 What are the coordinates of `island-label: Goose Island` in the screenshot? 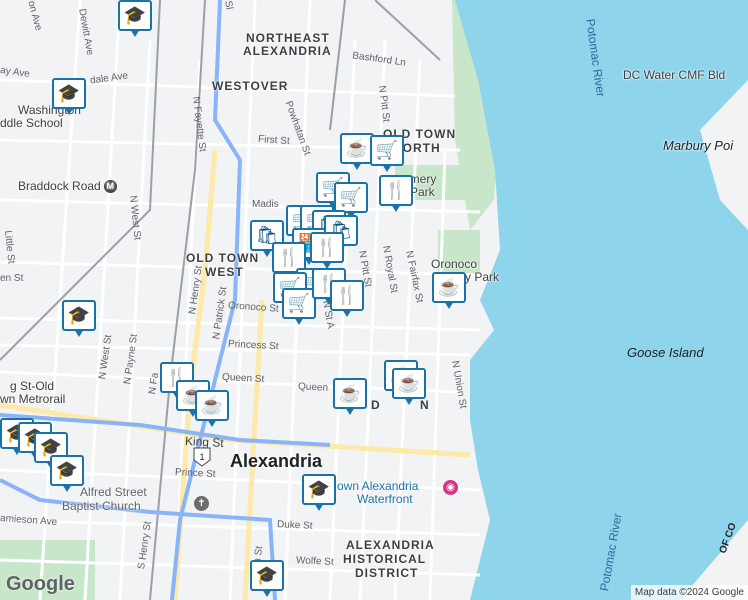 It's located at (665, 352).